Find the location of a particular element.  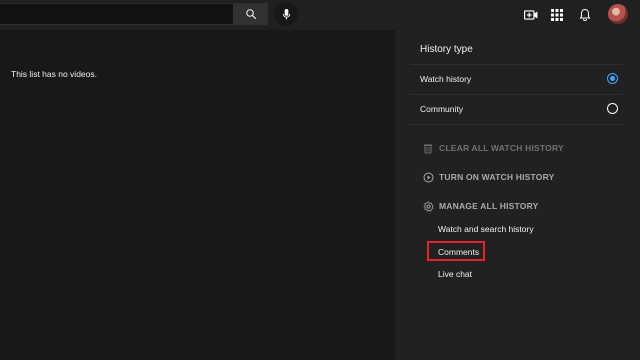

radio-community is located at coordinates (612, 108).